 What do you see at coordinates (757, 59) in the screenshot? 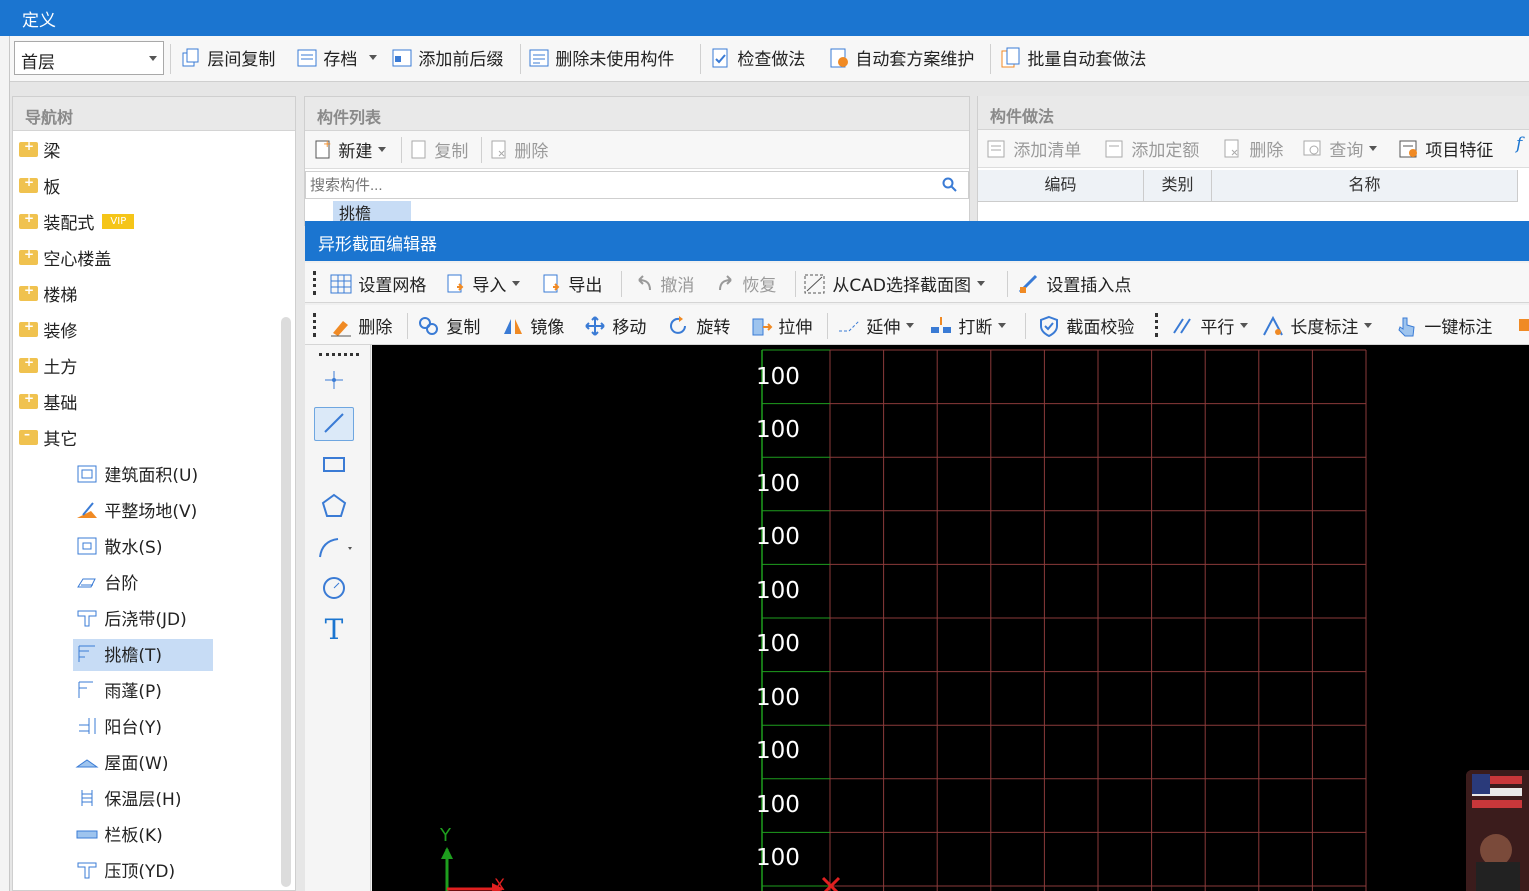
I see `check-method-button: 检查做法` at bounding box center [757, 59].